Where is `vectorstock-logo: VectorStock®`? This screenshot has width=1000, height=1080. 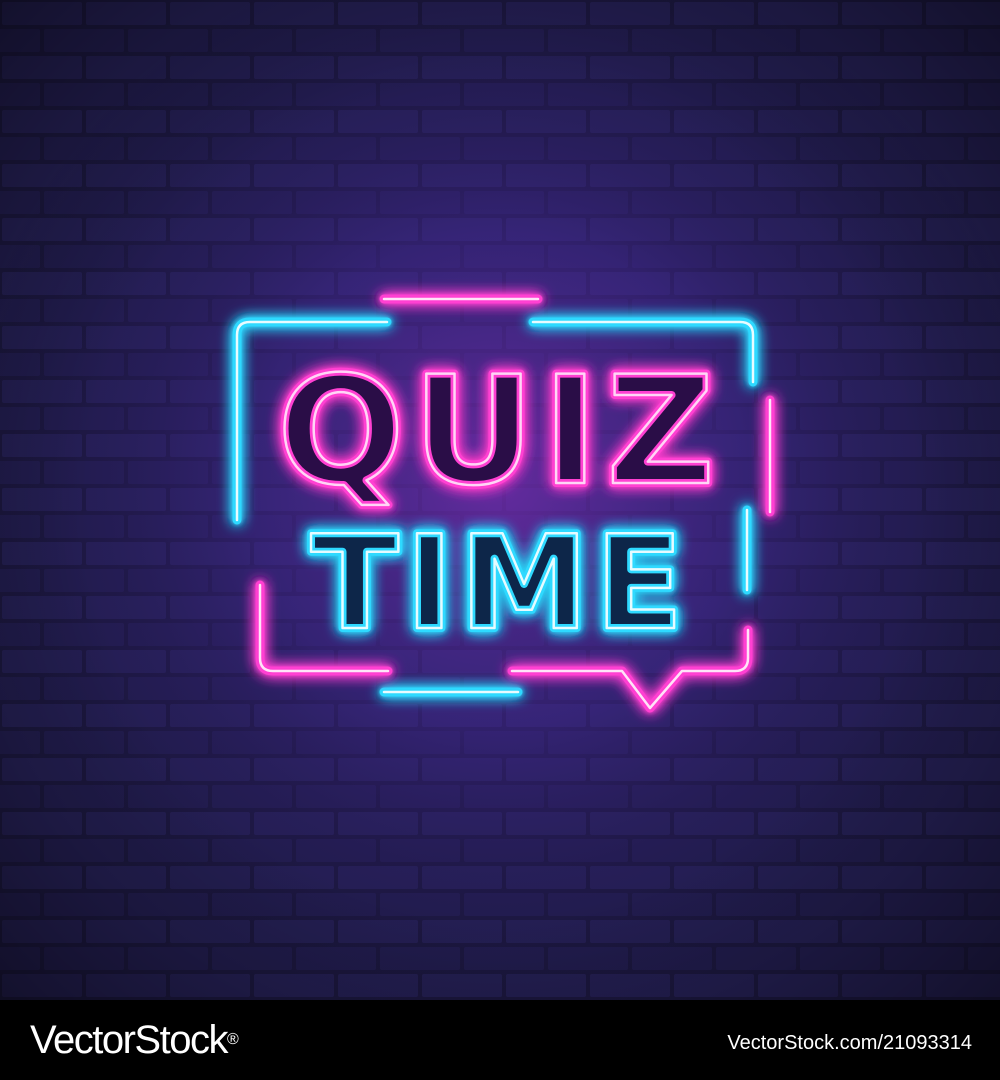
vectorstock-logo: VectorStock® is located at coordinates (134, 1040).